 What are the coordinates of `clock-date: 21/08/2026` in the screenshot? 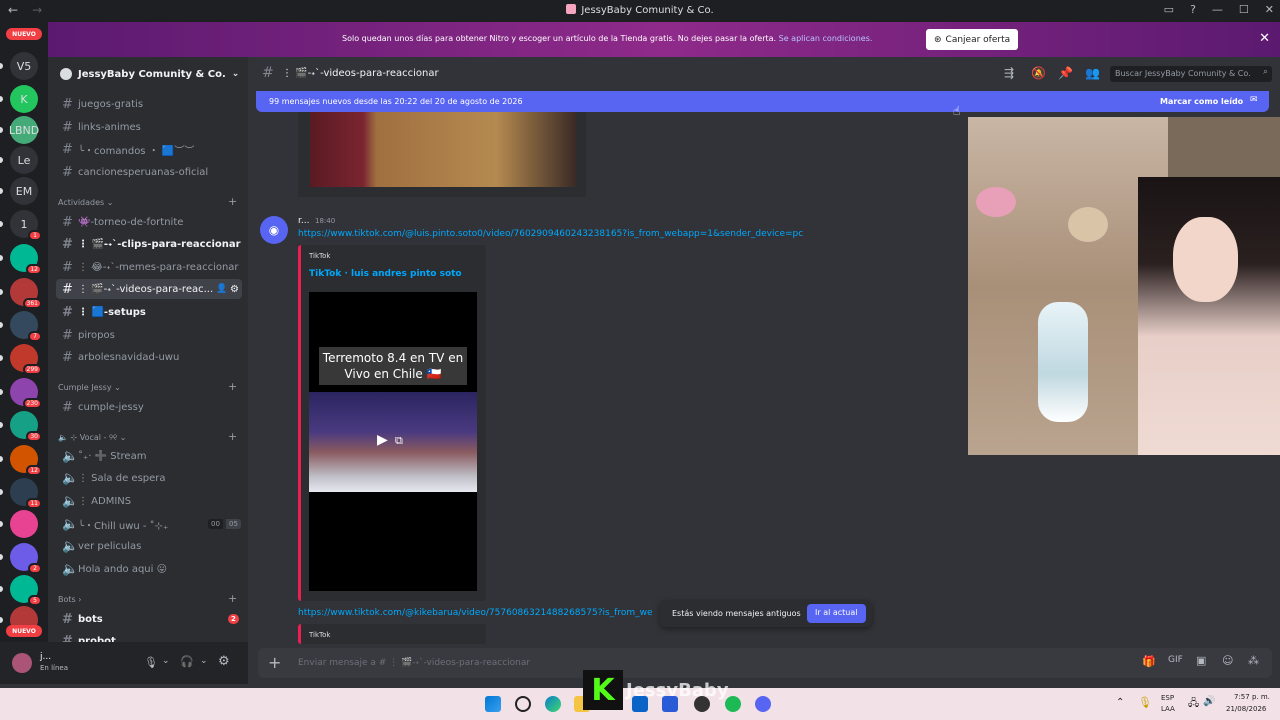 It's located at (1246, 709).